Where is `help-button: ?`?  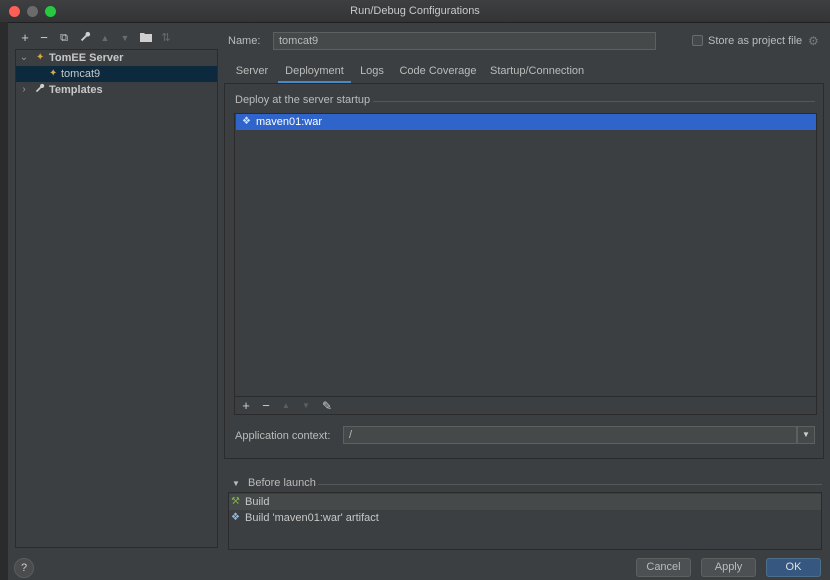 help-button: ? is located at coordinates (24, 568).